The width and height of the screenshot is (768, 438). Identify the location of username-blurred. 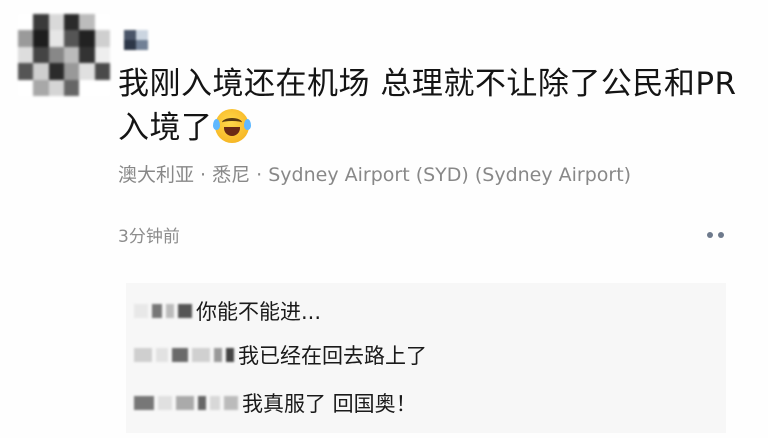
(136, 40).